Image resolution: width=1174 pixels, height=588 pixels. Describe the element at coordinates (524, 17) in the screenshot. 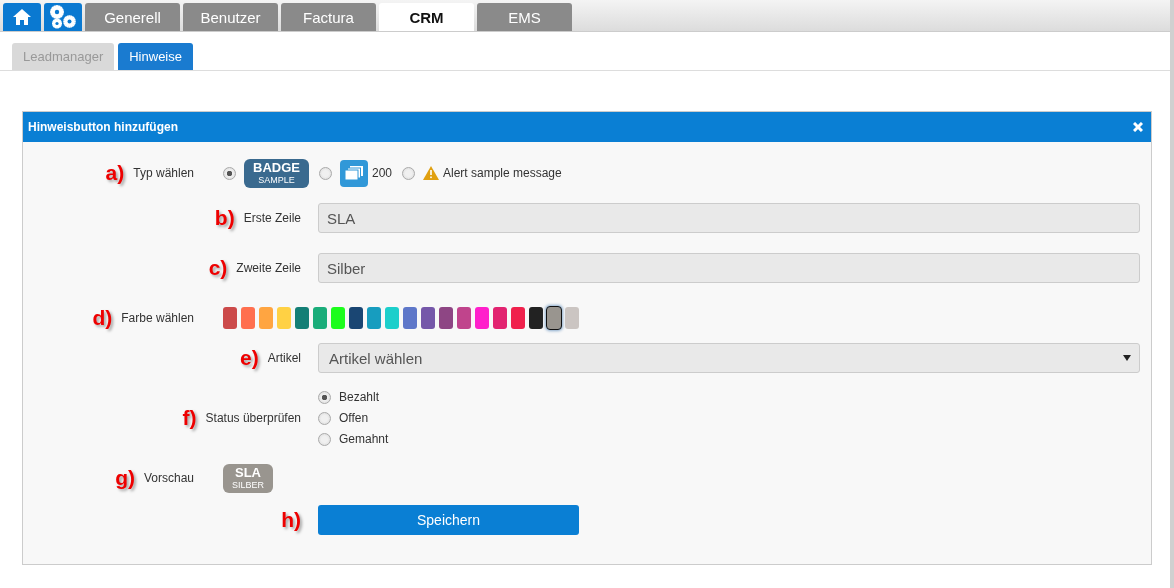

I see `main-tab: EMS` at that location.